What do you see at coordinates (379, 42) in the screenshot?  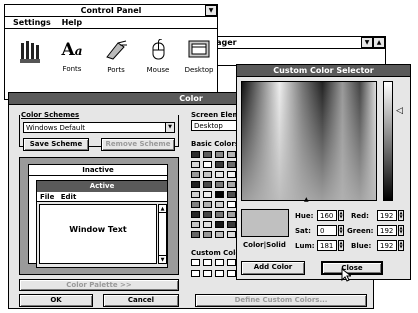 I see `maximize-icon: ▲` at bounding box center [379, 42].